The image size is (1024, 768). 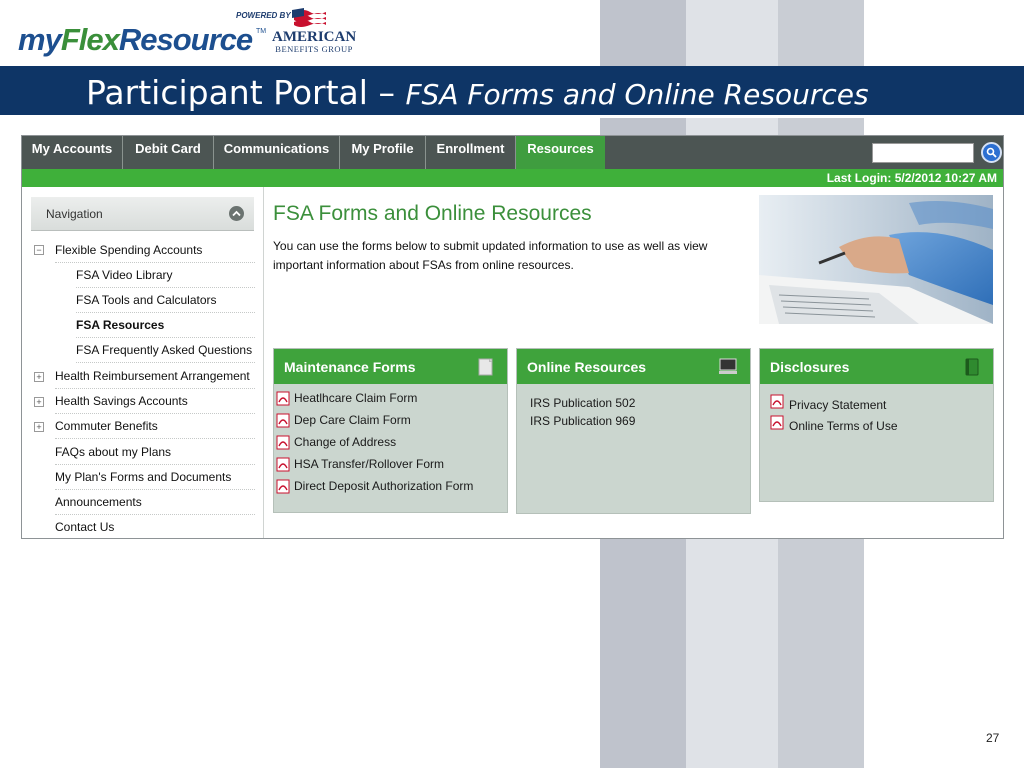 I want to click on sidebar-item-plan-forms: My Plan's Forms and Documents, so click(x=155, y=477).